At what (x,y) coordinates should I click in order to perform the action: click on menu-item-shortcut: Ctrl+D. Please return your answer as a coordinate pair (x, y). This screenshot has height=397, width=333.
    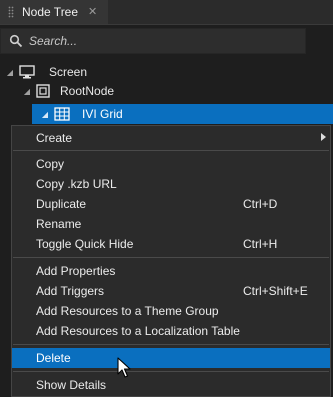
    Looking at the image, I should click on (260, 204).